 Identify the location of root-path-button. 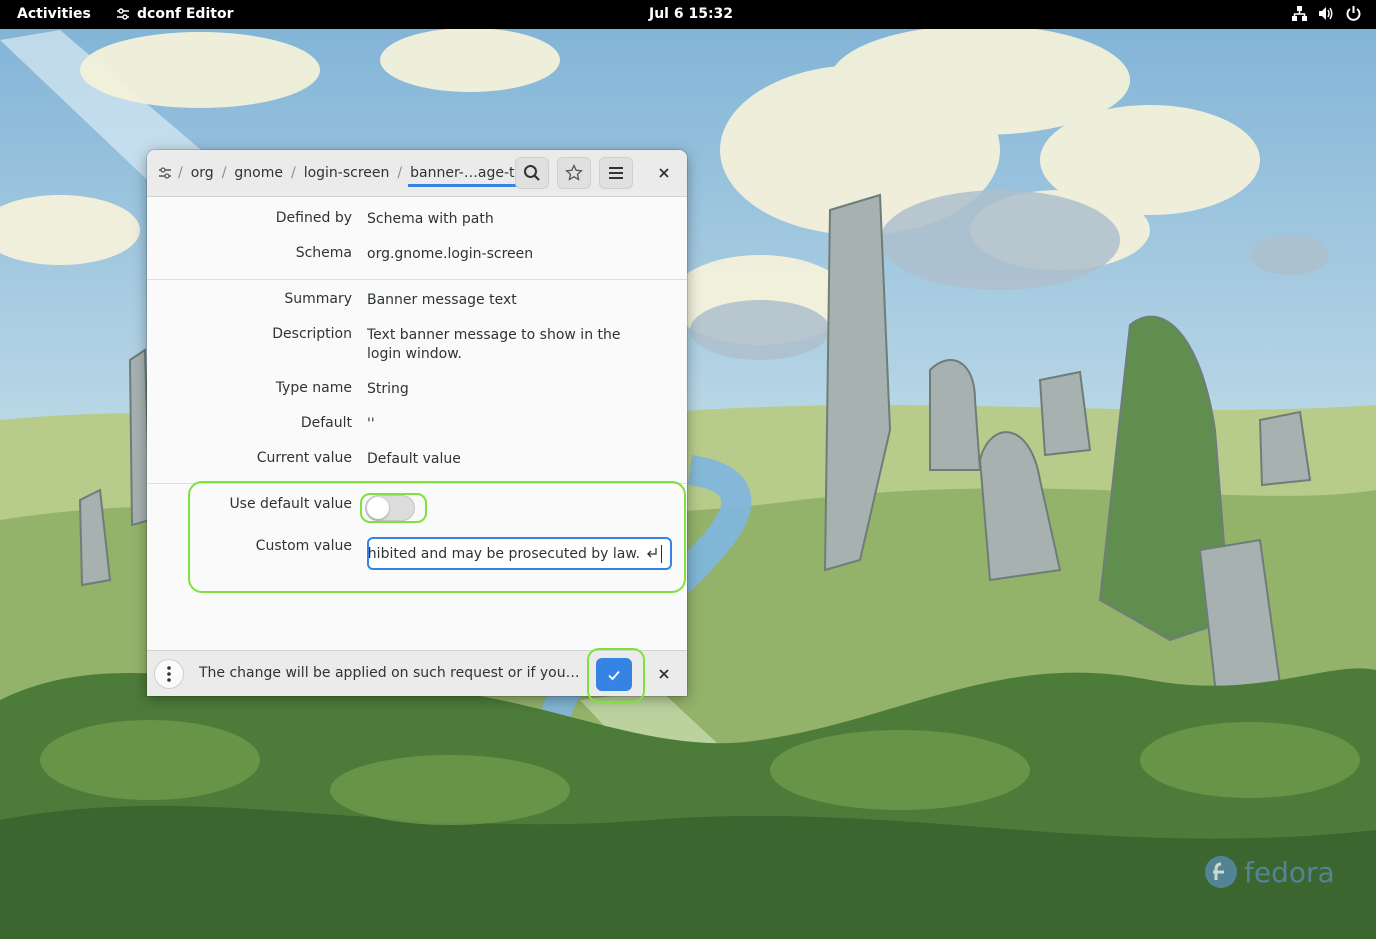
(165, 173).